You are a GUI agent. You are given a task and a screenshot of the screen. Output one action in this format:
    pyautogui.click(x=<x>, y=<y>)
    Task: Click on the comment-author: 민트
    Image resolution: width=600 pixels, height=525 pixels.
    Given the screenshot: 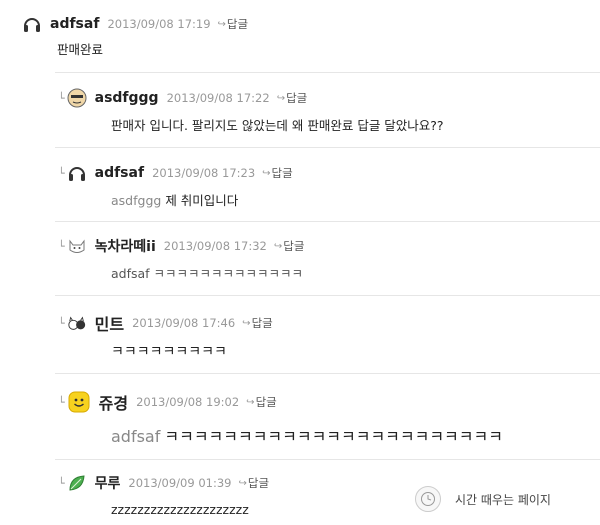 What is the action you would take?
    pyautogui.click(x=109, y=323)
    